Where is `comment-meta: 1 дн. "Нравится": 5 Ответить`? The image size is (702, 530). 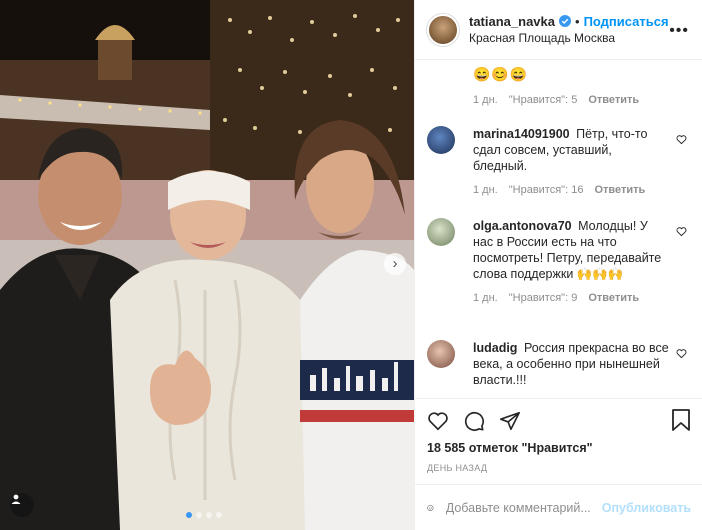 comment-meta: 1 дн. "Нравится": 5 Ответить is located at coordinates (556, 100).